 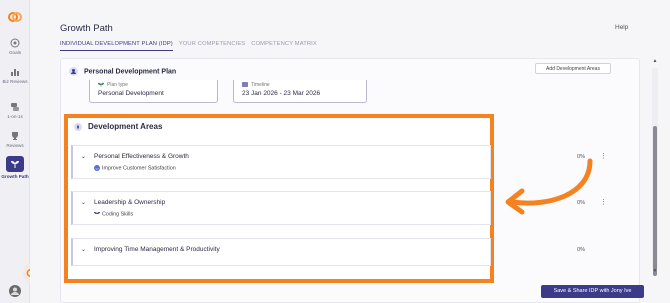 I want to click on development-area-name: Leadership & Ownership, so click(x=130, y=202).